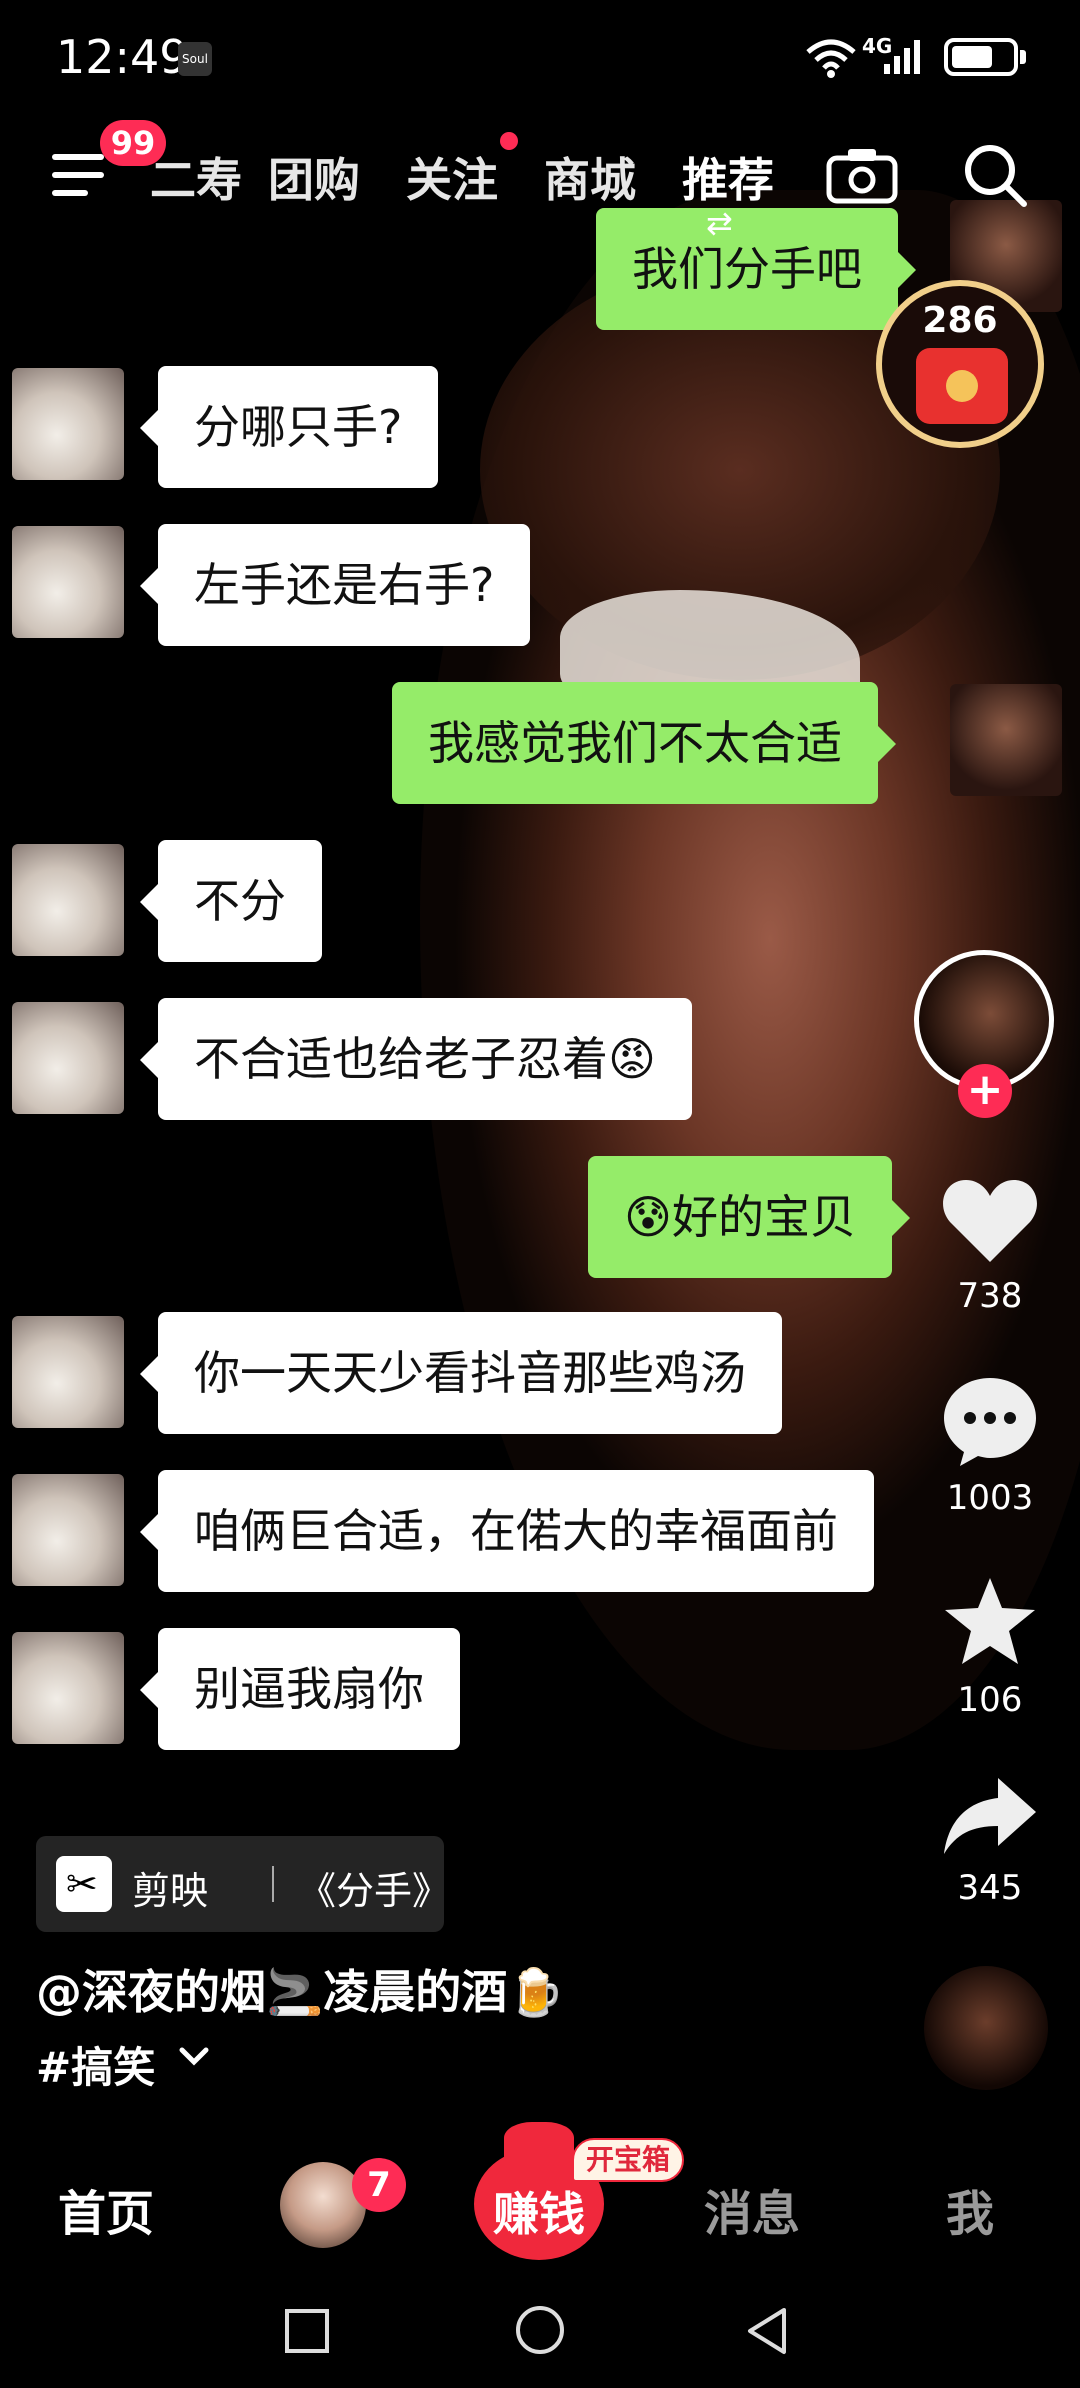 This screenshot has height=2388, width=1080. Describe the element at coordinates (728, 177) in the screenshot. I see `tab-recommend: 推荐` at that location.